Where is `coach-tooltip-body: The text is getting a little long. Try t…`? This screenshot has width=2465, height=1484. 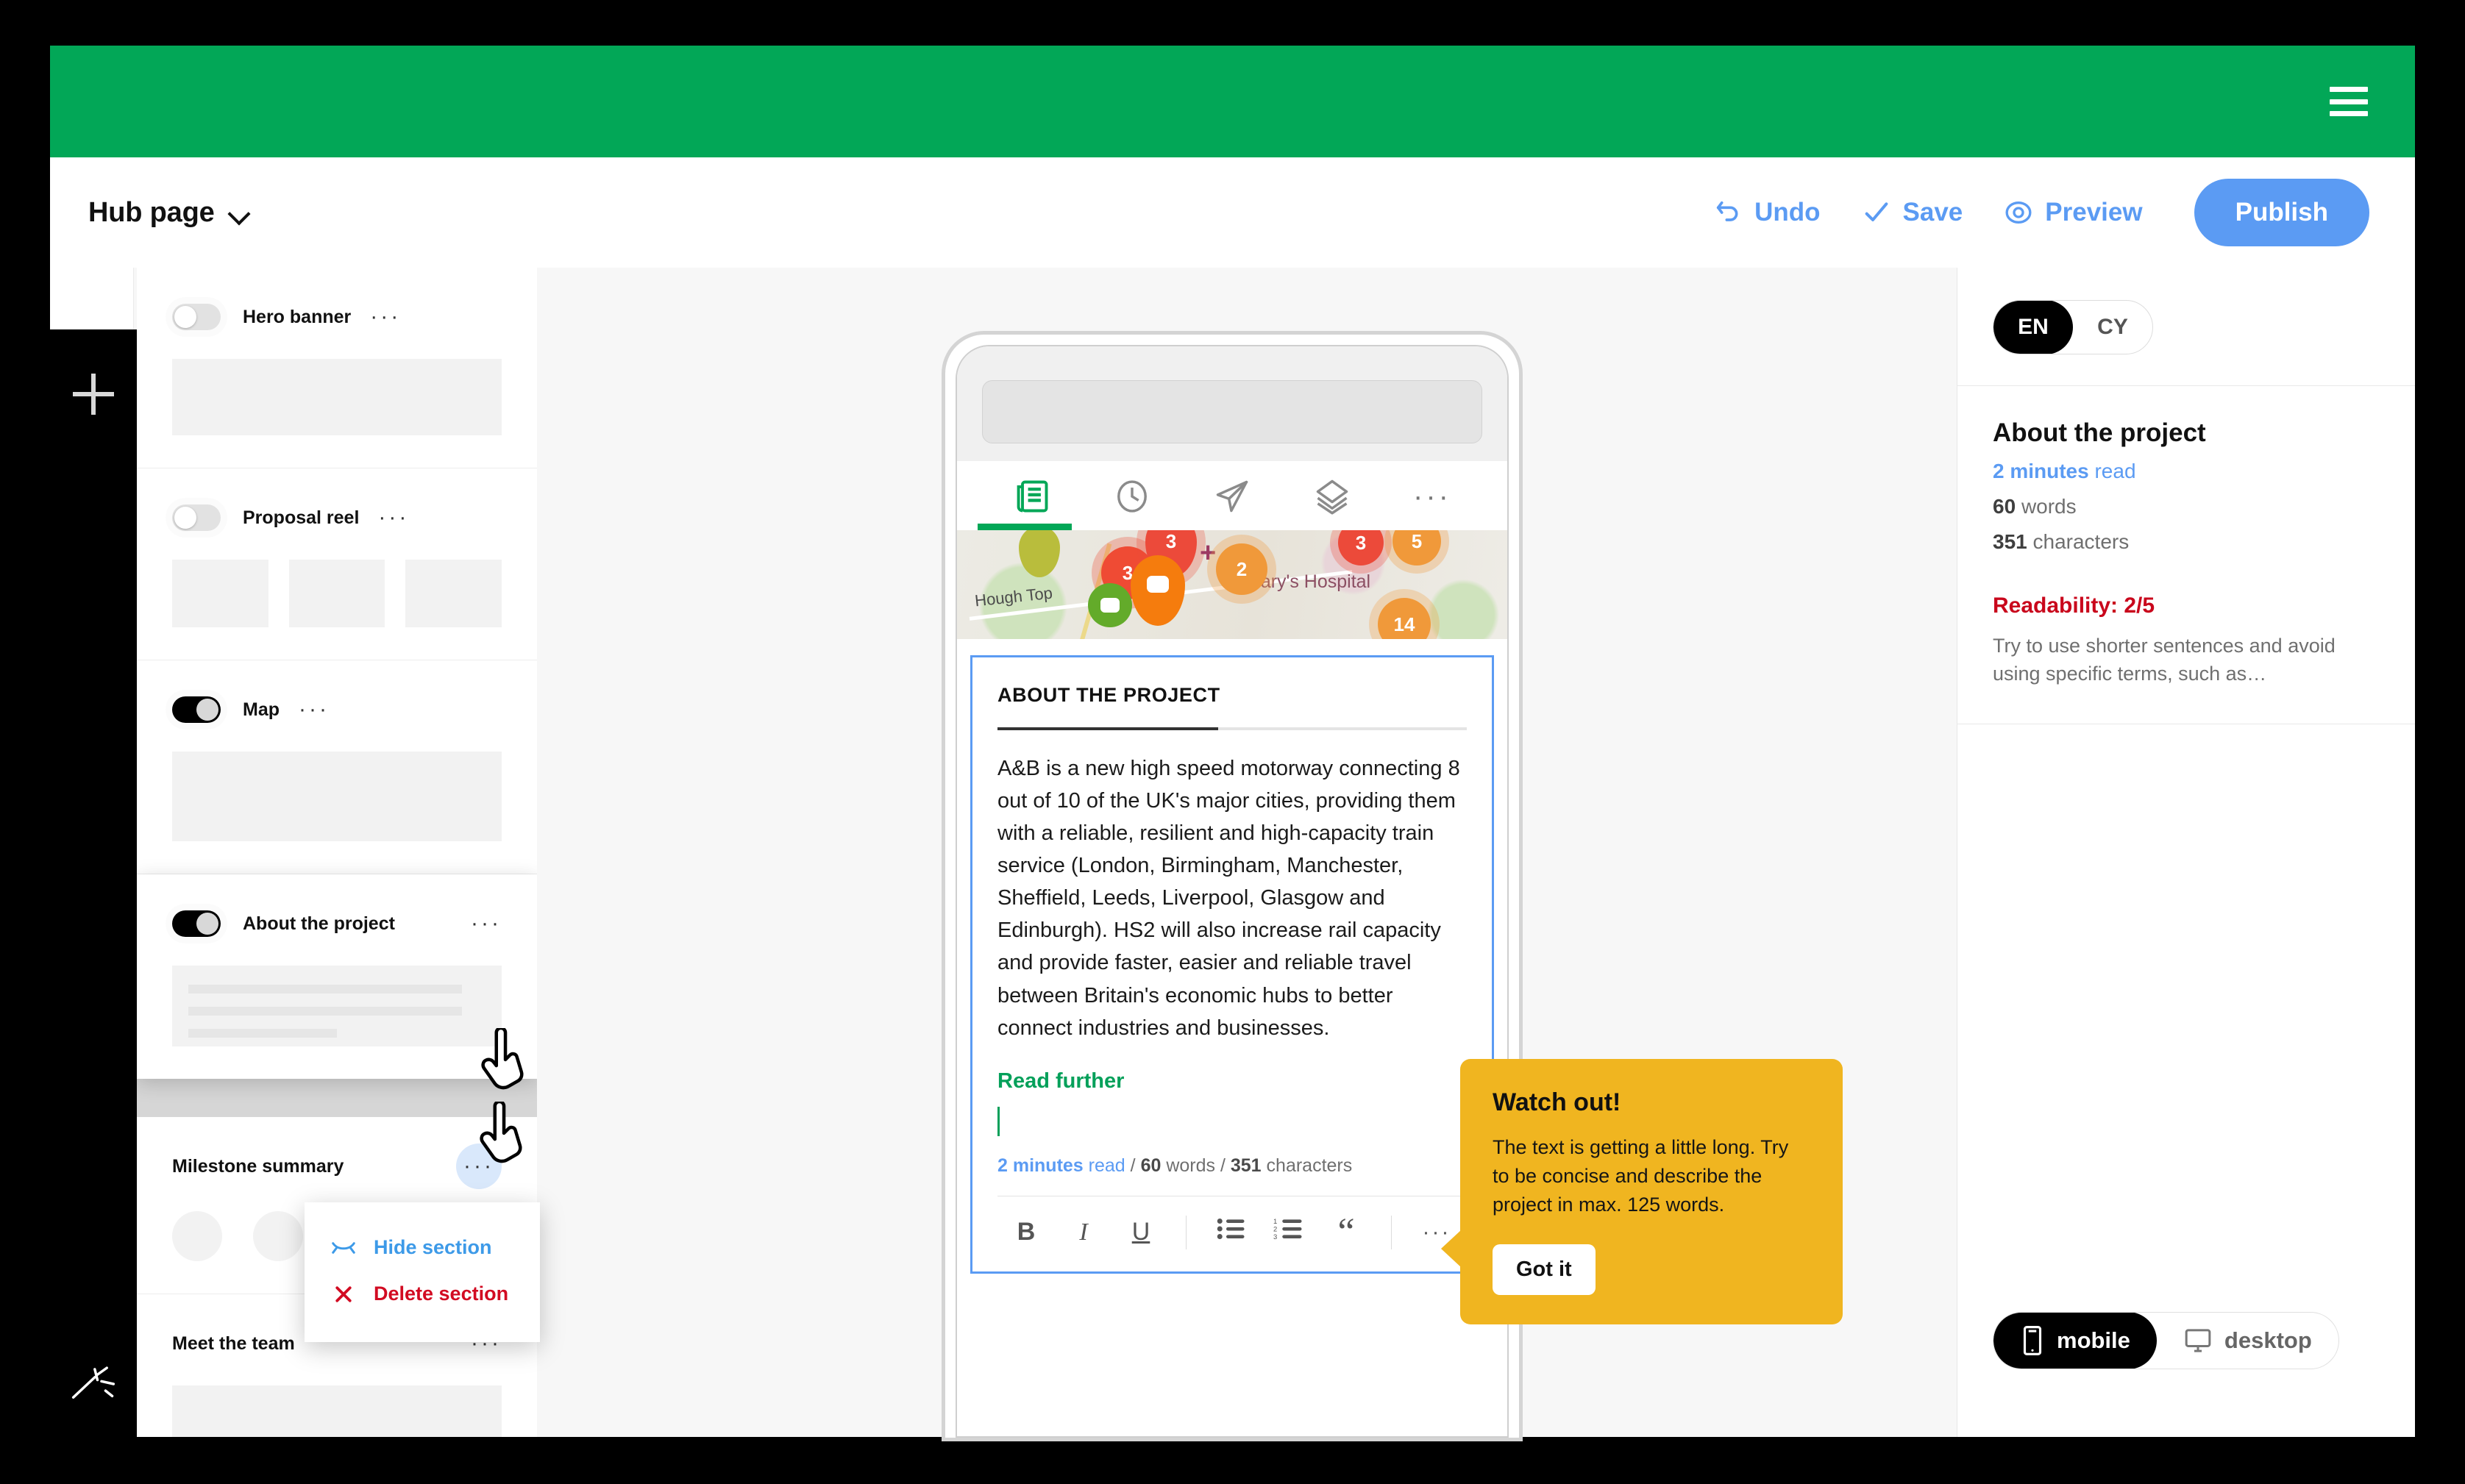 coach-tooltip-body: The text is getting a little long. Try t… is located at coordinates (1641, 1176).